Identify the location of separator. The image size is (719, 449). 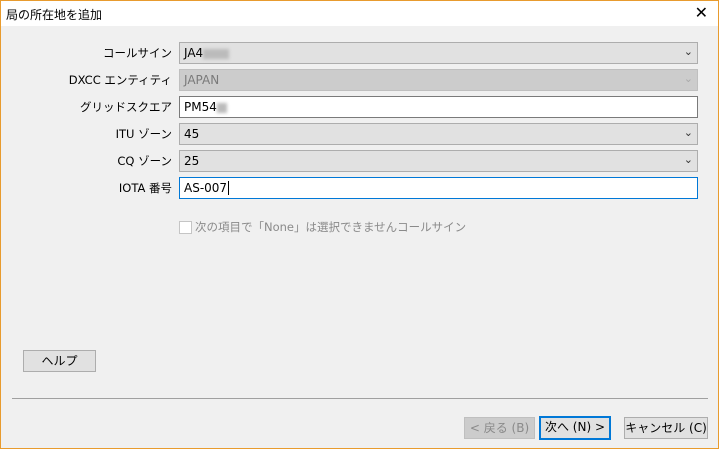
(360, 398).